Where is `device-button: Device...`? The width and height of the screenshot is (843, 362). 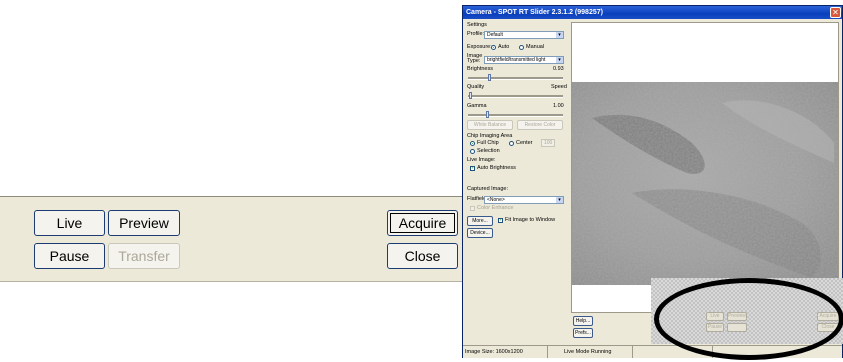
device-button: Device... is located at coordinates (480, 233).